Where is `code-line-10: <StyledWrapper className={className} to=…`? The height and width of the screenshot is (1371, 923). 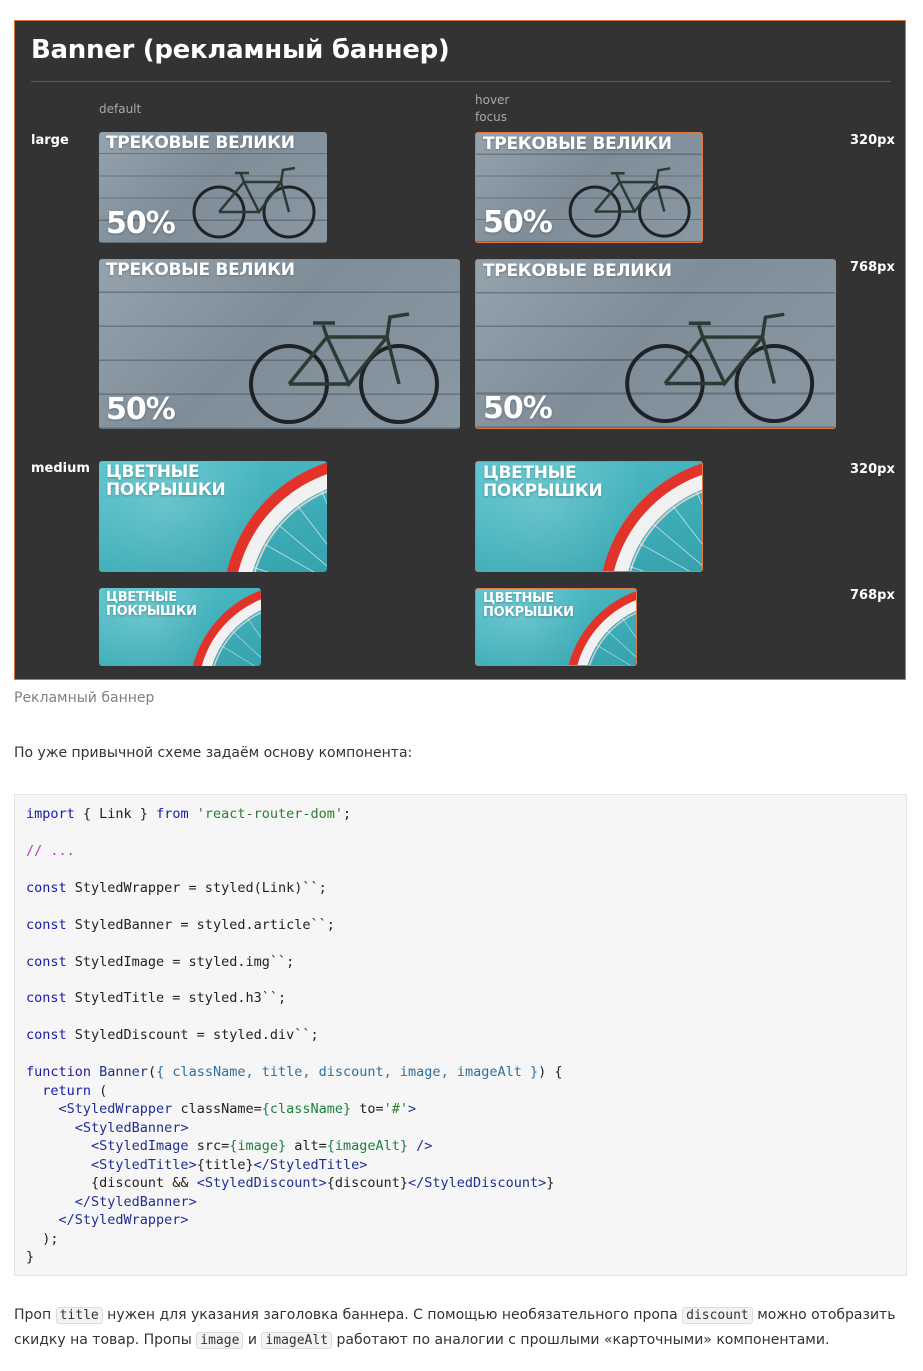
code-line-10: <StyledWrapper className={className} to=… is located at coordinates (237, 1109).